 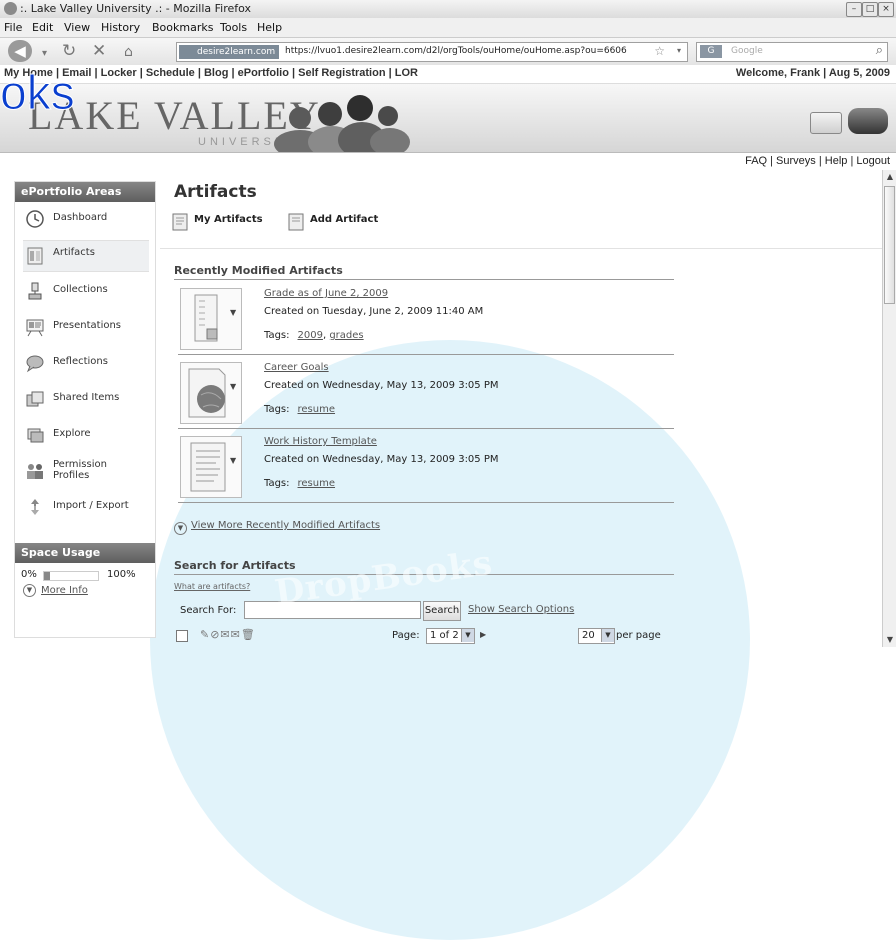 What do you see at coordinates (269, 27) in the screenshot?
I see `menu-help: Help` at bounding box center [269, 27].